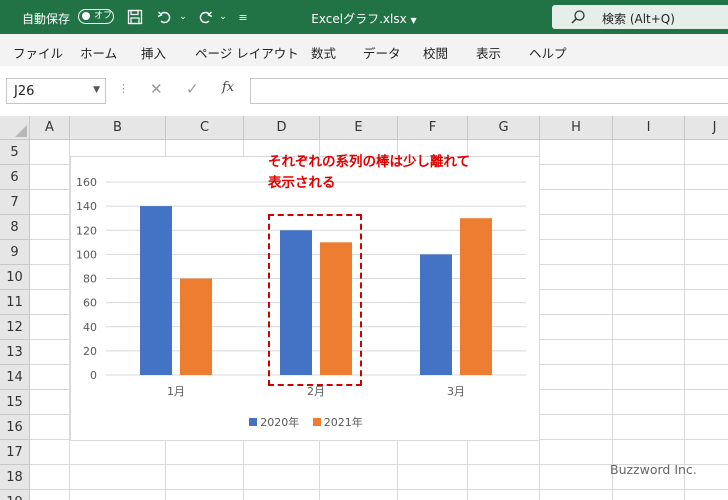 The image size is (728, 500). Describe the element at coordinates (15, 202) in the screenshot. I see `row-header-7: 7` at that location.